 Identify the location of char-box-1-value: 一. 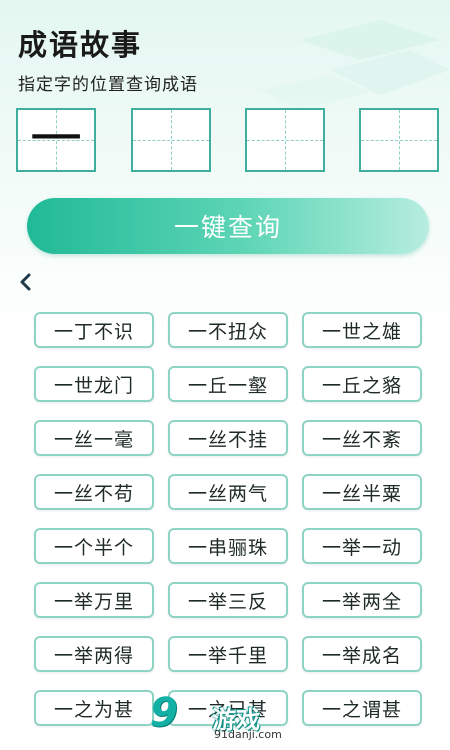
(55, 140).